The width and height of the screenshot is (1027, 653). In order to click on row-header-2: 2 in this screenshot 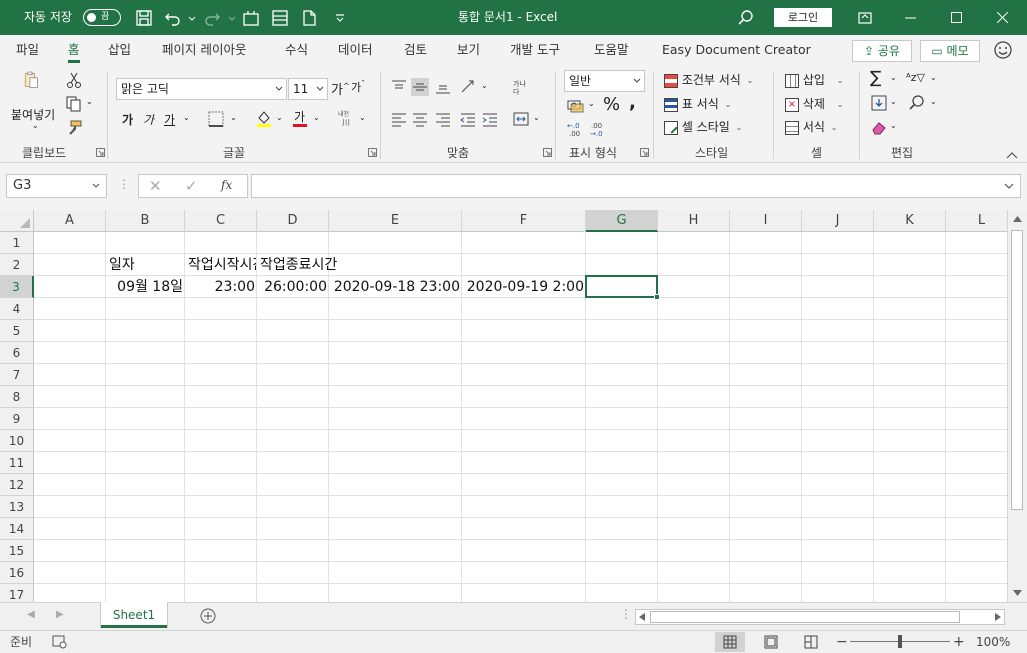, I will do `click(17, 265)`.